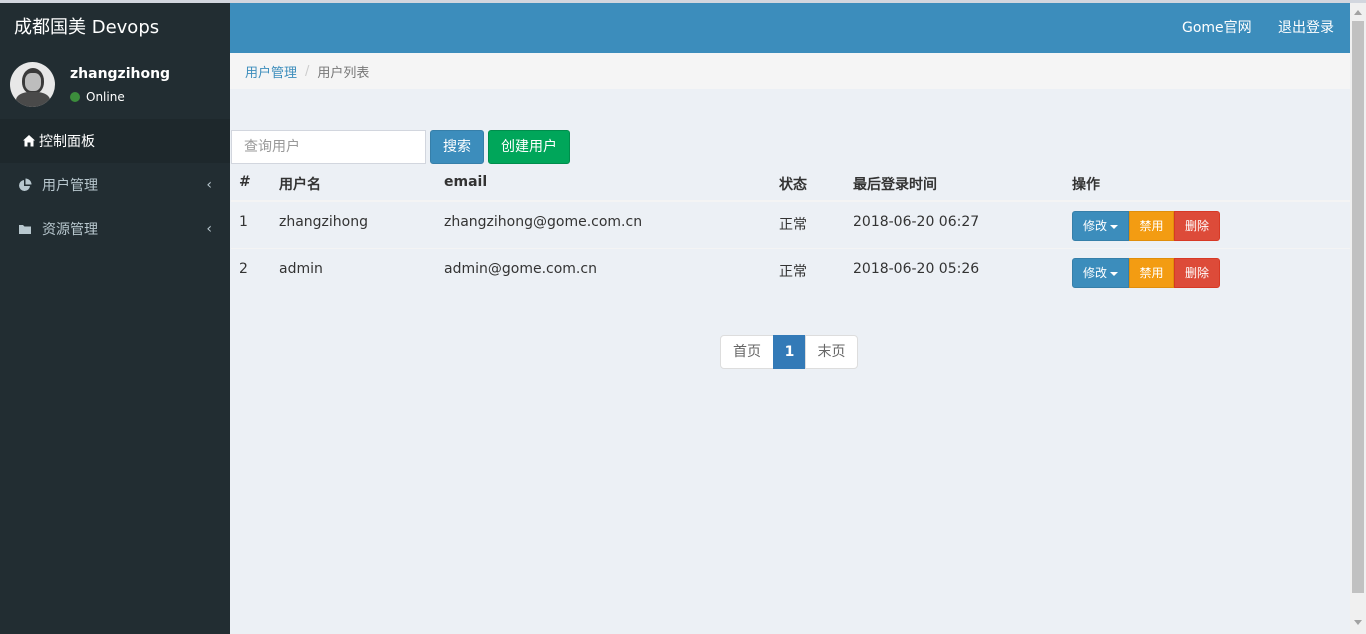 The width and height of the screenshot is (1366, 634). I want to click on breadcrumb-current: 用户列表, so click(343, 73).